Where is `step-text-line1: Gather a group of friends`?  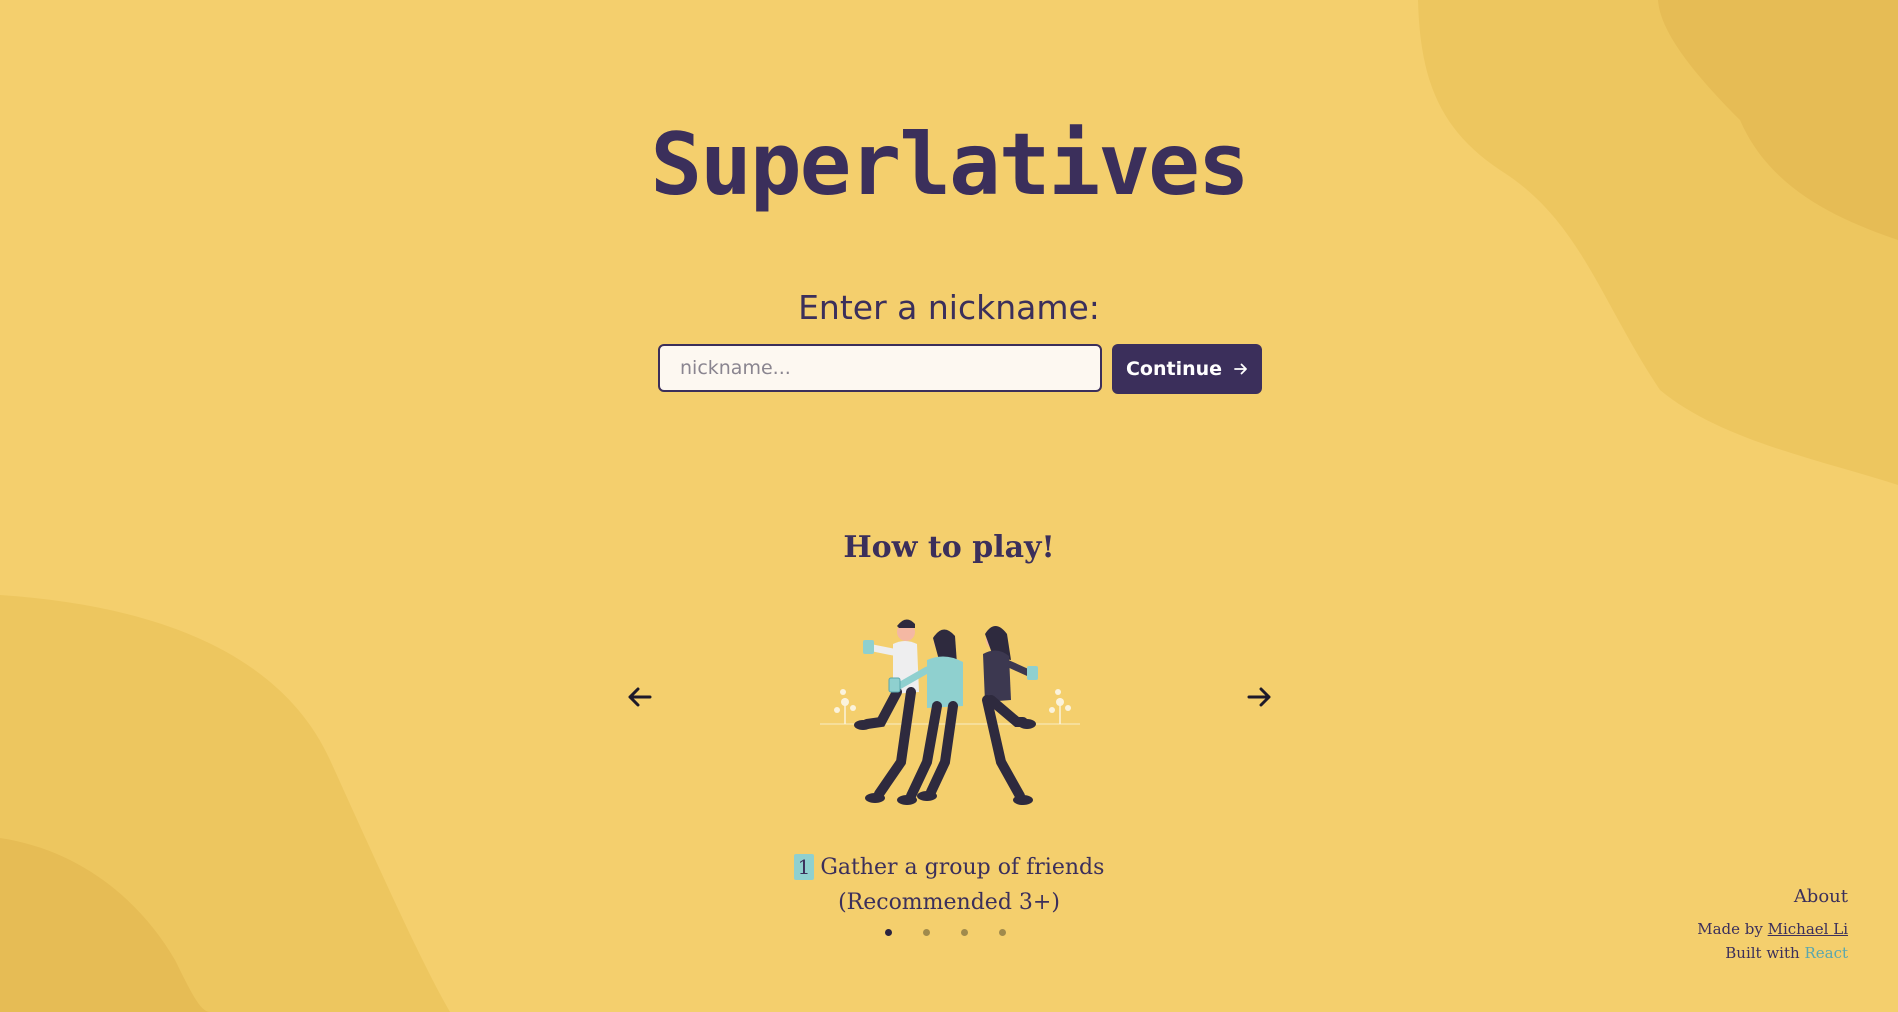
step-text-line1: Gather a group of friends is located at coordinates (962, 867).